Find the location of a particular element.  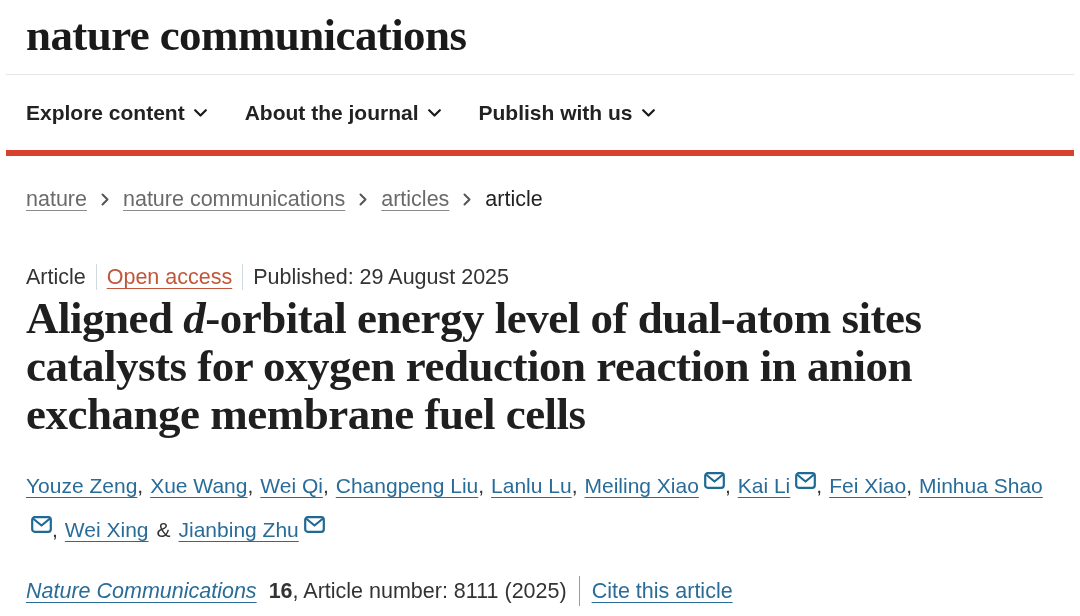

author-link: Wei Xing is located at coordinates (106, 530).